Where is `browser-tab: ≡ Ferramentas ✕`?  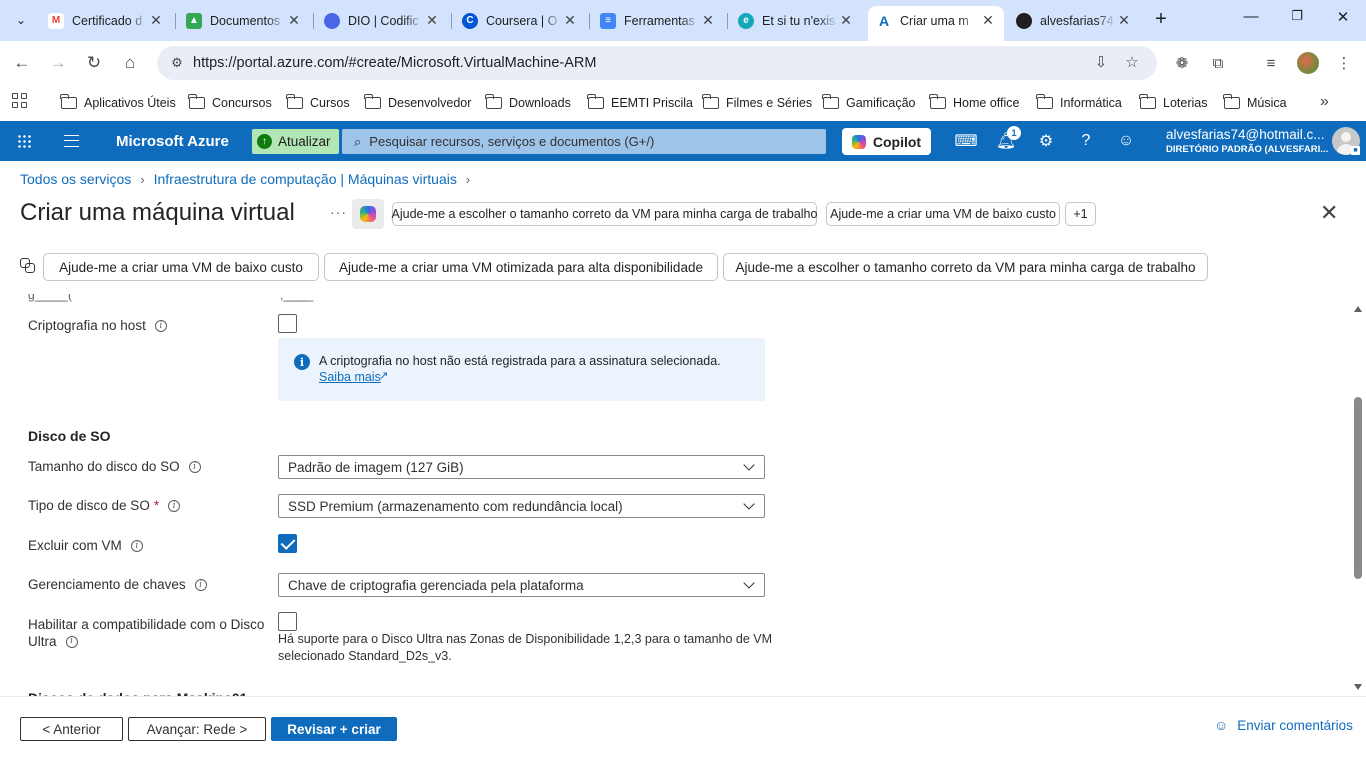 browser-tab: ≡ Ferramentas ✕ is located at coordinates (658, 20).